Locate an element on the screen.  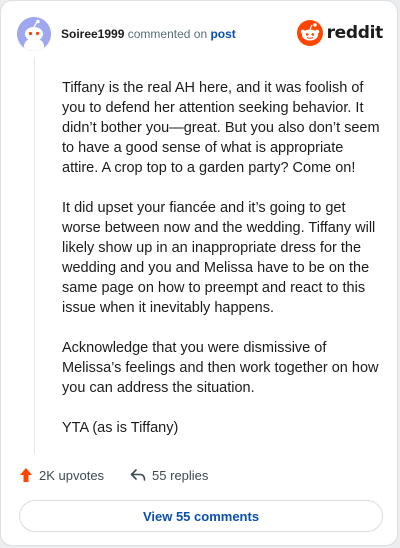
view-comments-button: View 55 comments is located at coordinates (201, 516).